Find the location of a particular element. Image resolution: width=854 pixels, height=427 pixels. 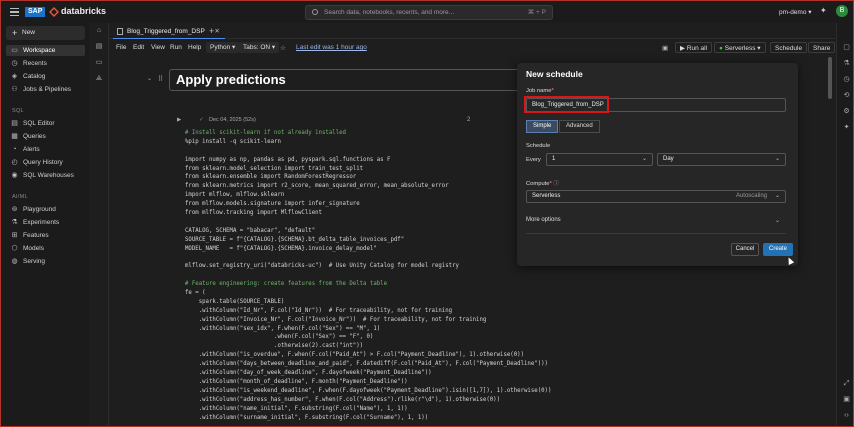

playground-icon: ⊚ is located at coordinates (14, 209).